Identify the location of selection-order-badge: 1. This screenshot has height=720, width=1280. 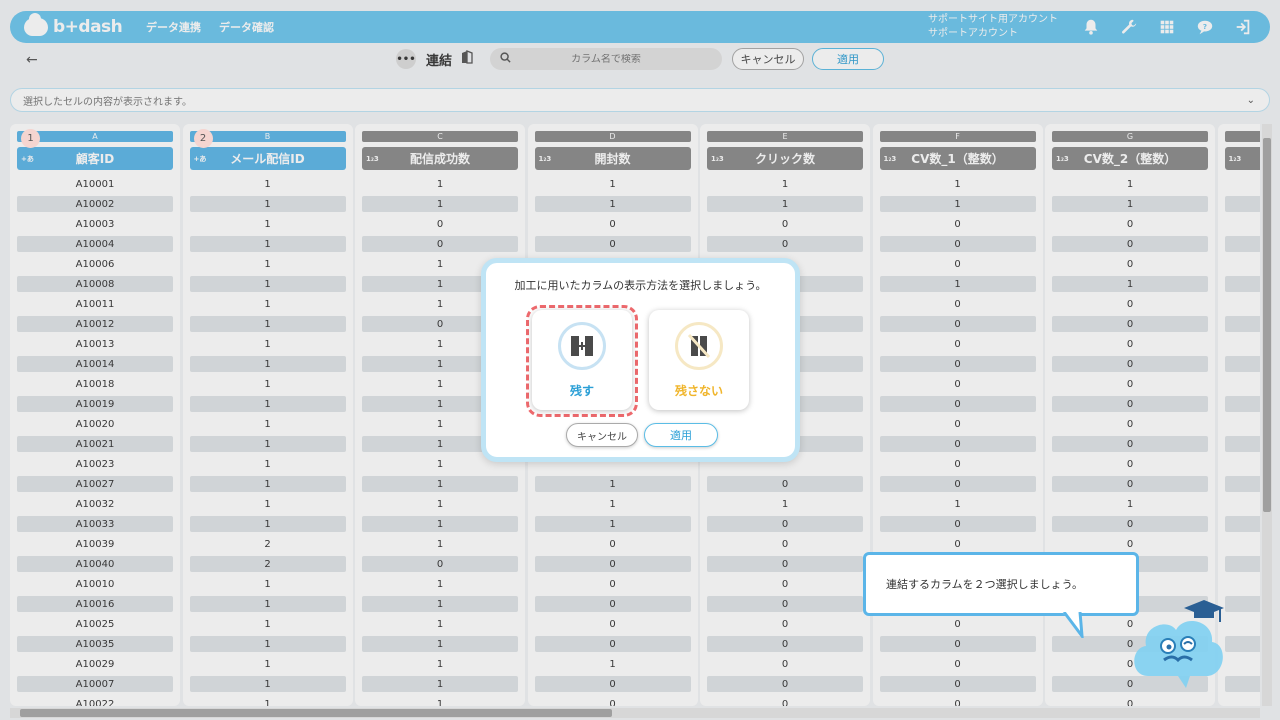
(30, 138).